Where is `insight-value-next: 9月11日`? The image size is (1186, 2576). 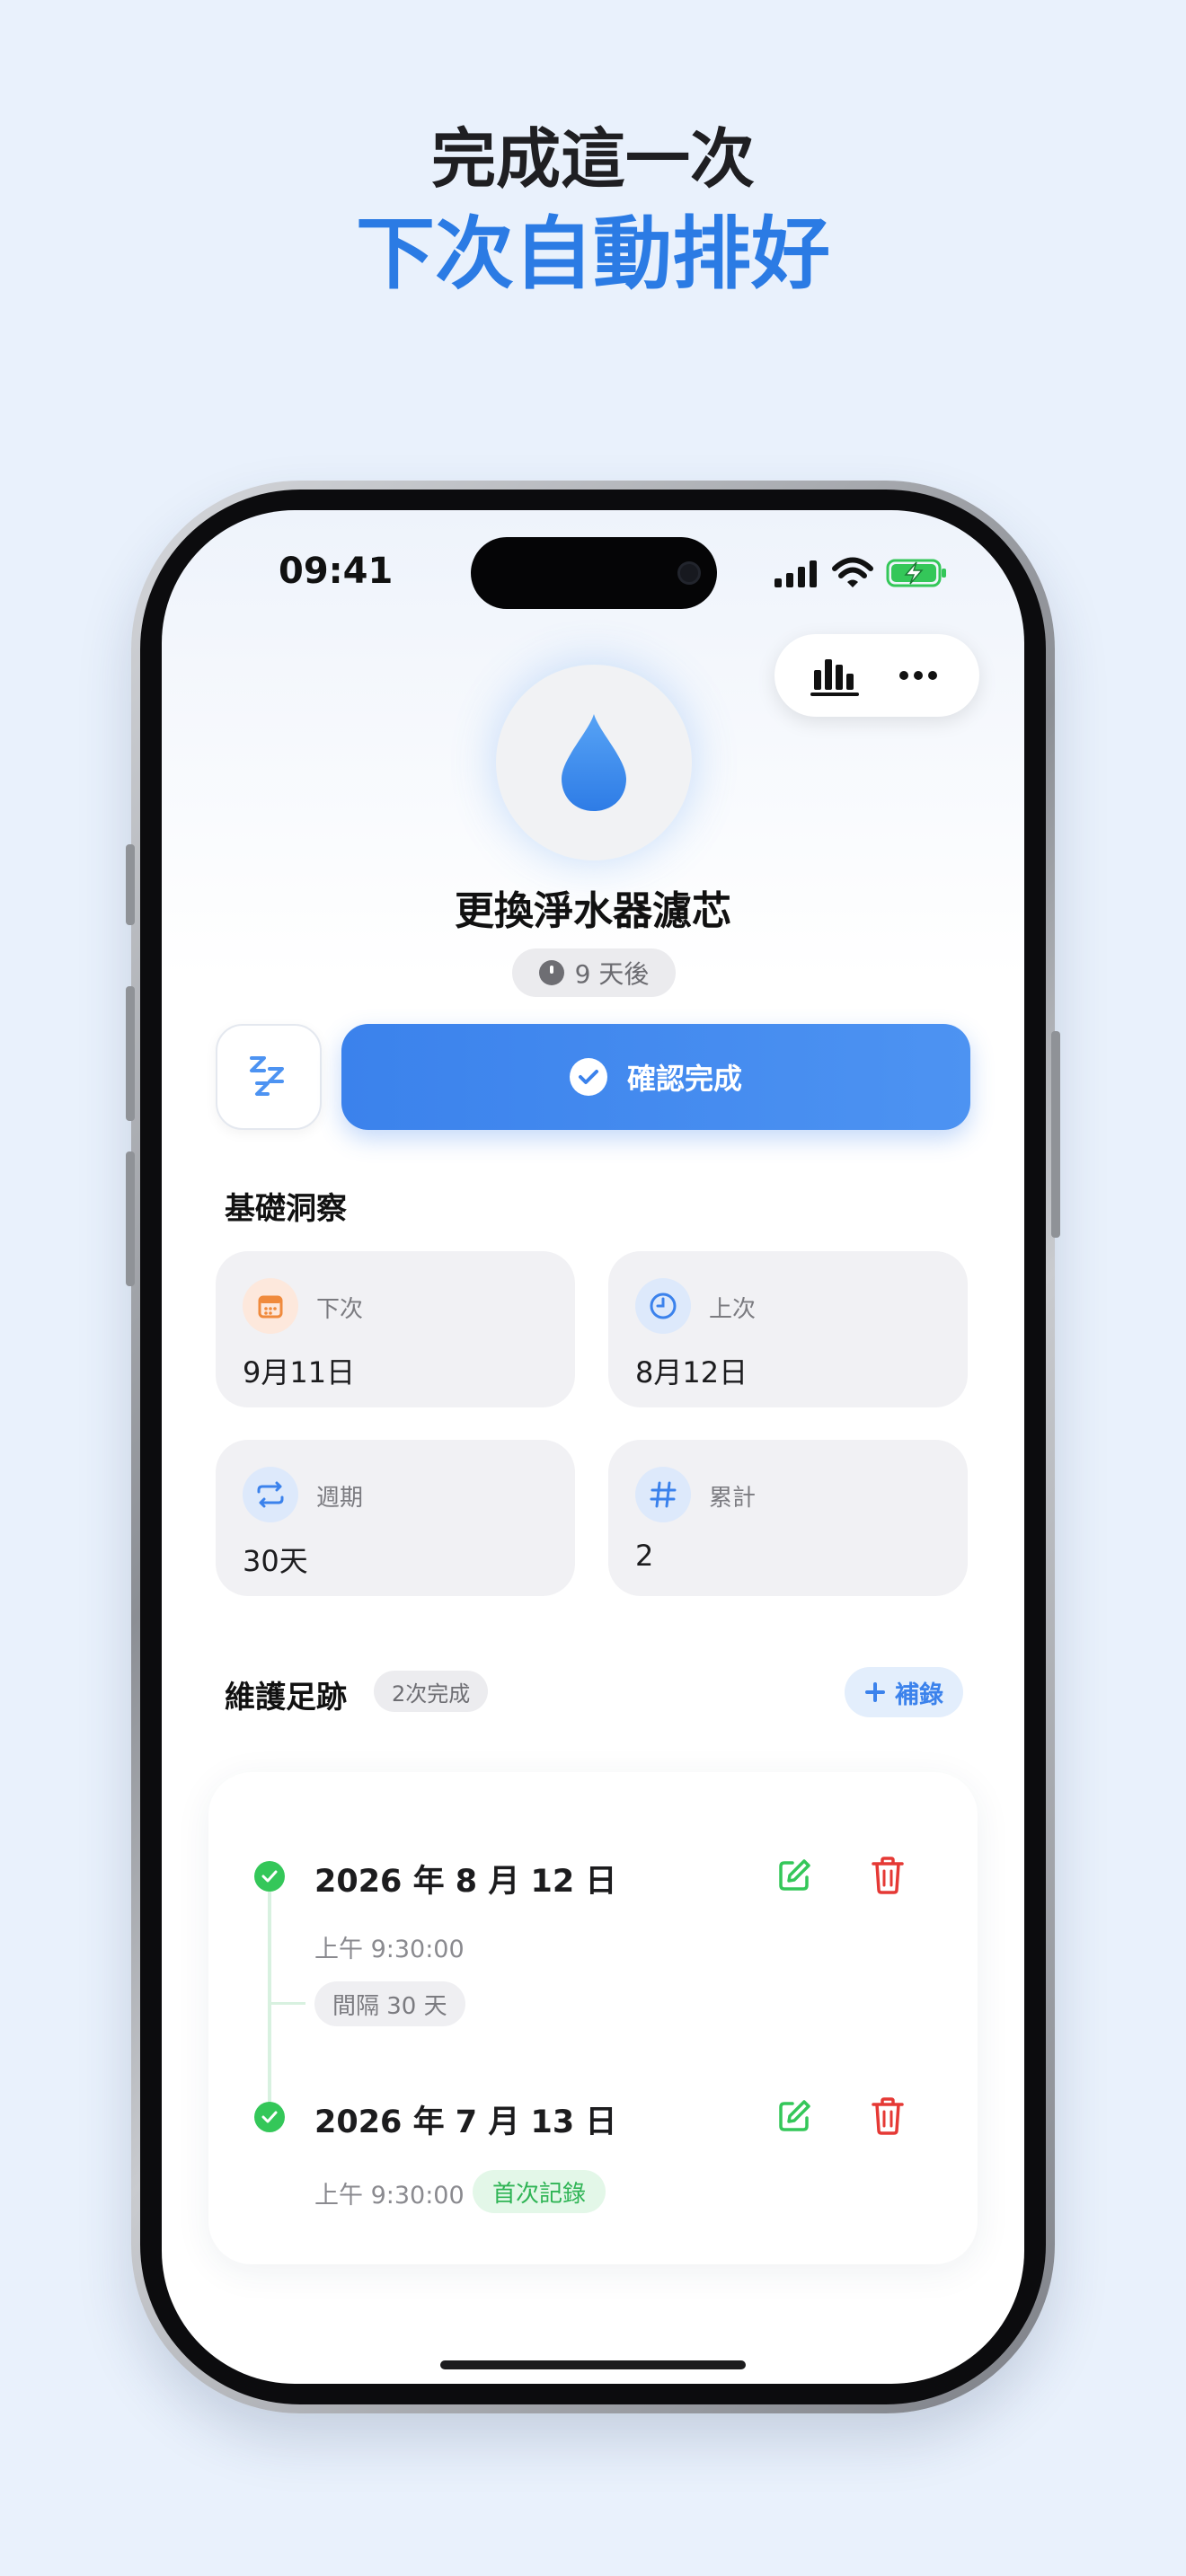 insight-value-next: 9月11日 is located at coordinates (299, 1372).